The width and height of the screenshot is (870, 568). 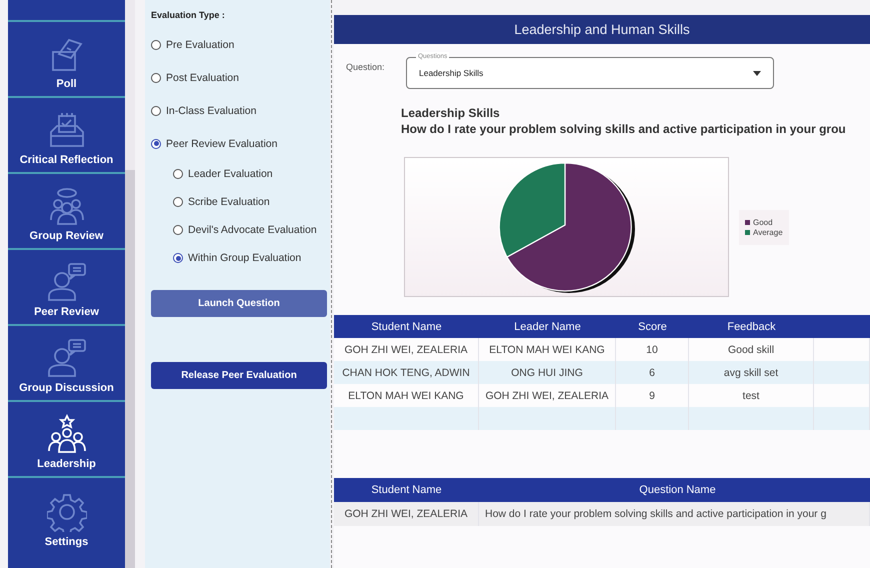 What do you see at coordinates (66, 312) in the screenshot?
I see `nav-label: Peer Review` at bounding box center [66, 312].